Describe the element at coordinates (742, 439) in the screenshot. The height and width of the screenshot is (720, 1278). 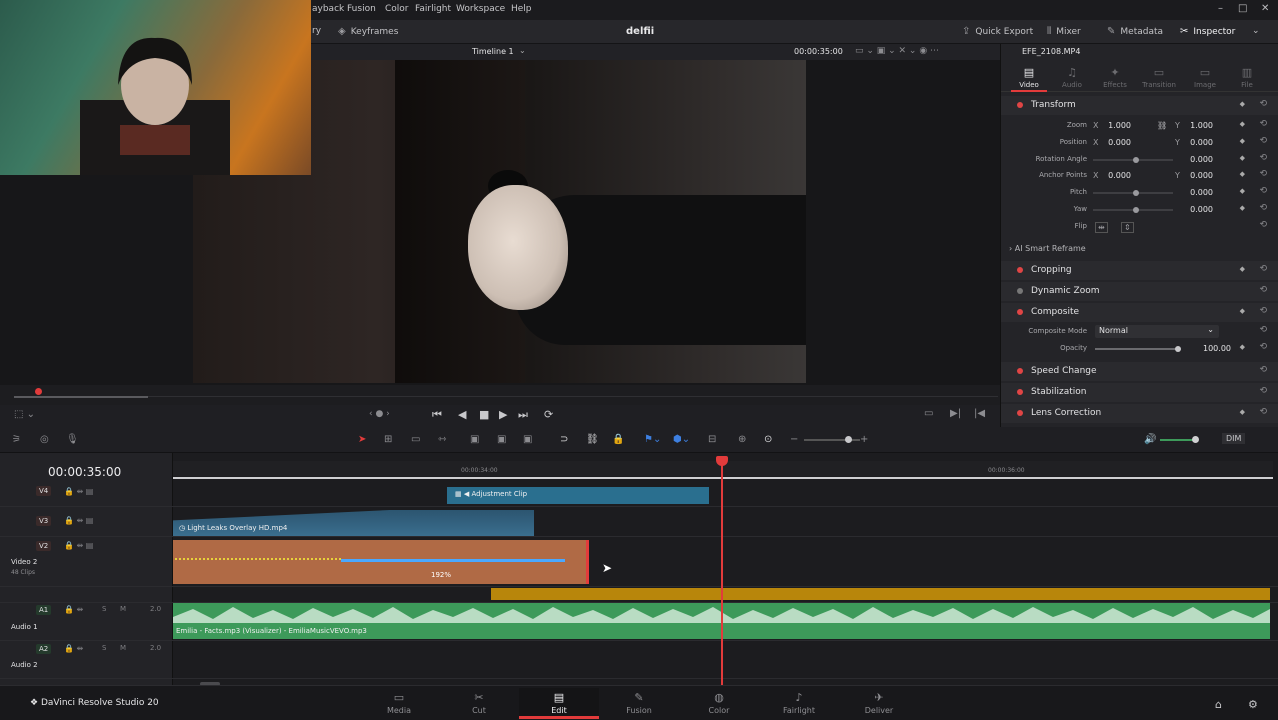
I see `zoom-detail-icon: ⊕` at that location.